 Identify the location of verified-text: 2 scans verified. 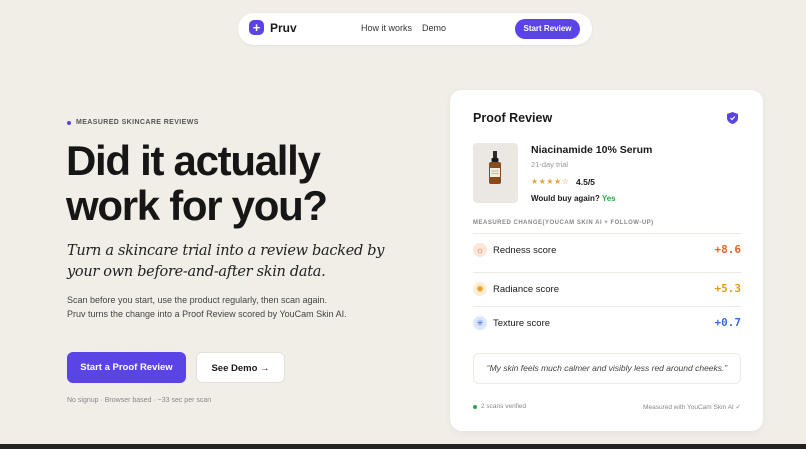
(504, 406).